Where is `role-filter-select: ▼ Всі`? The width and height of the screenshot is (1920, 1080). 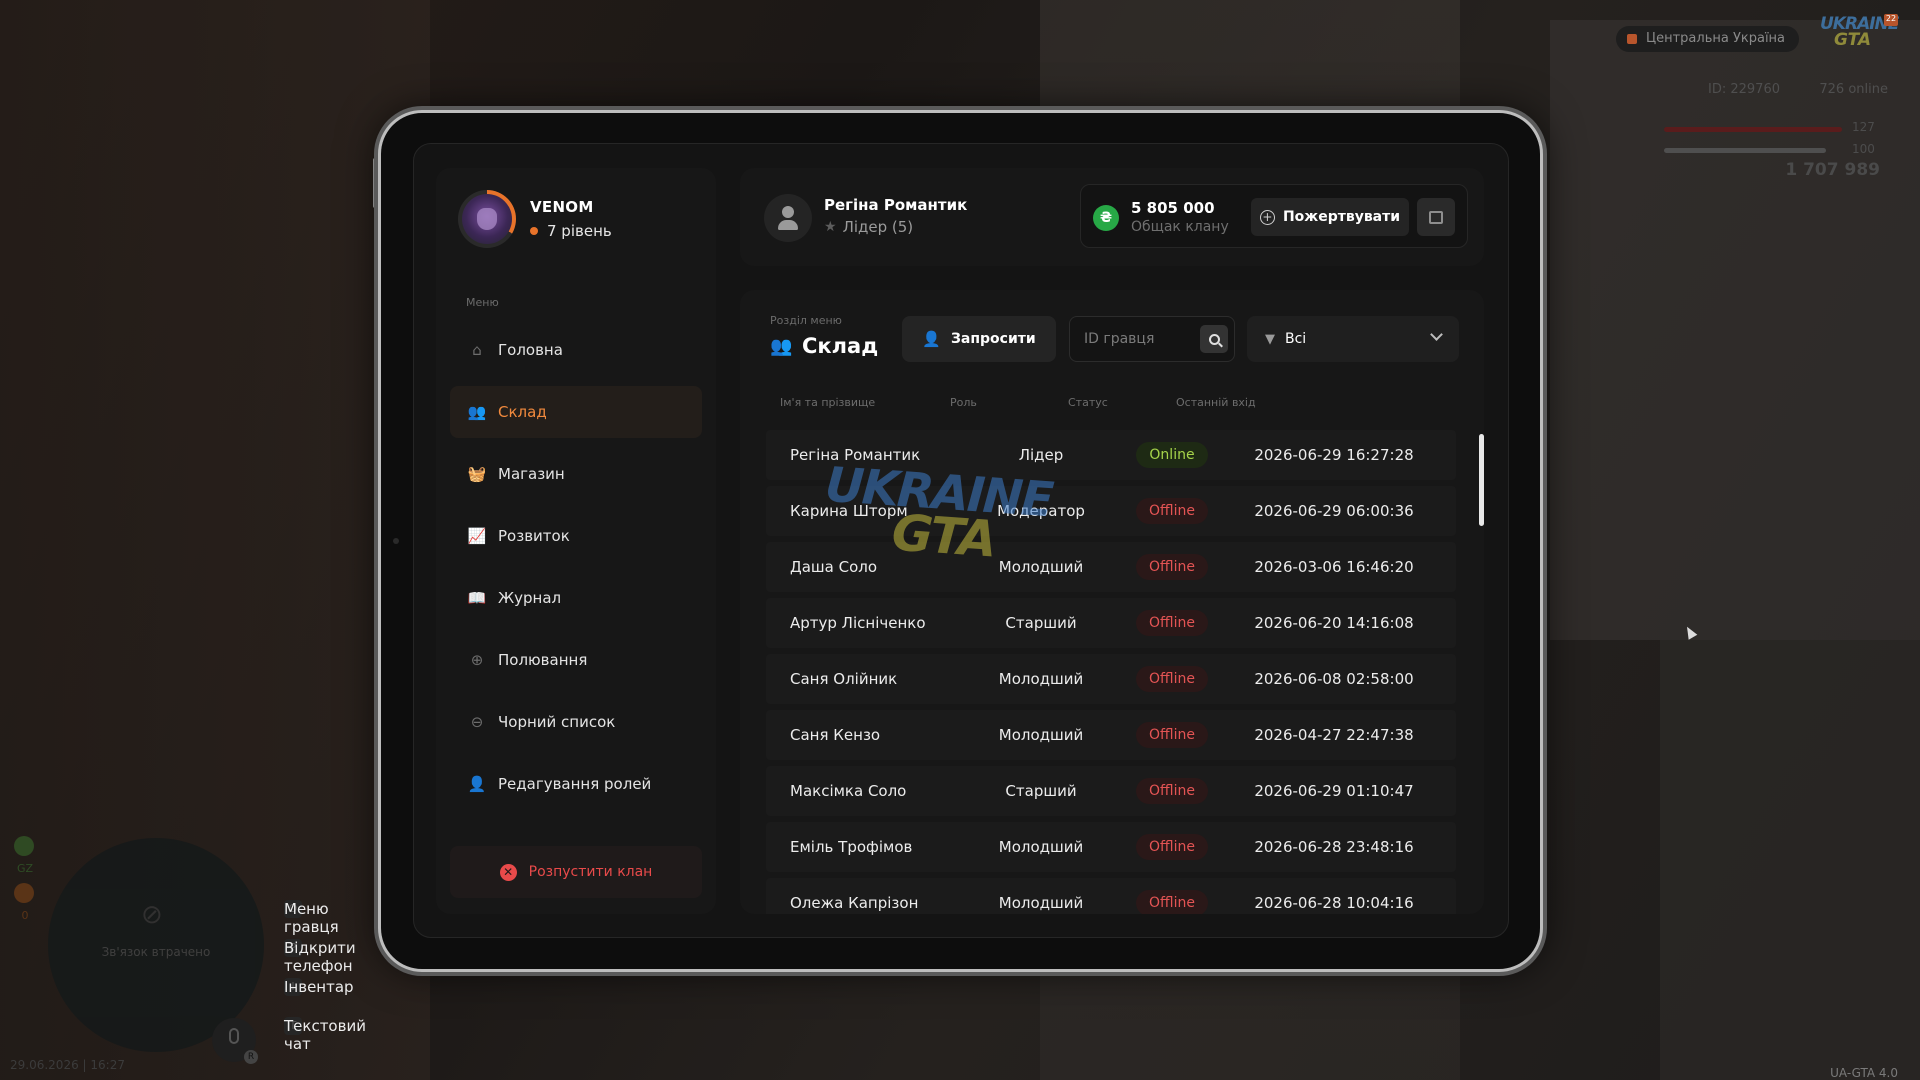 role-filter-select: ▼ Всі is located at coordinates (1353, 339).